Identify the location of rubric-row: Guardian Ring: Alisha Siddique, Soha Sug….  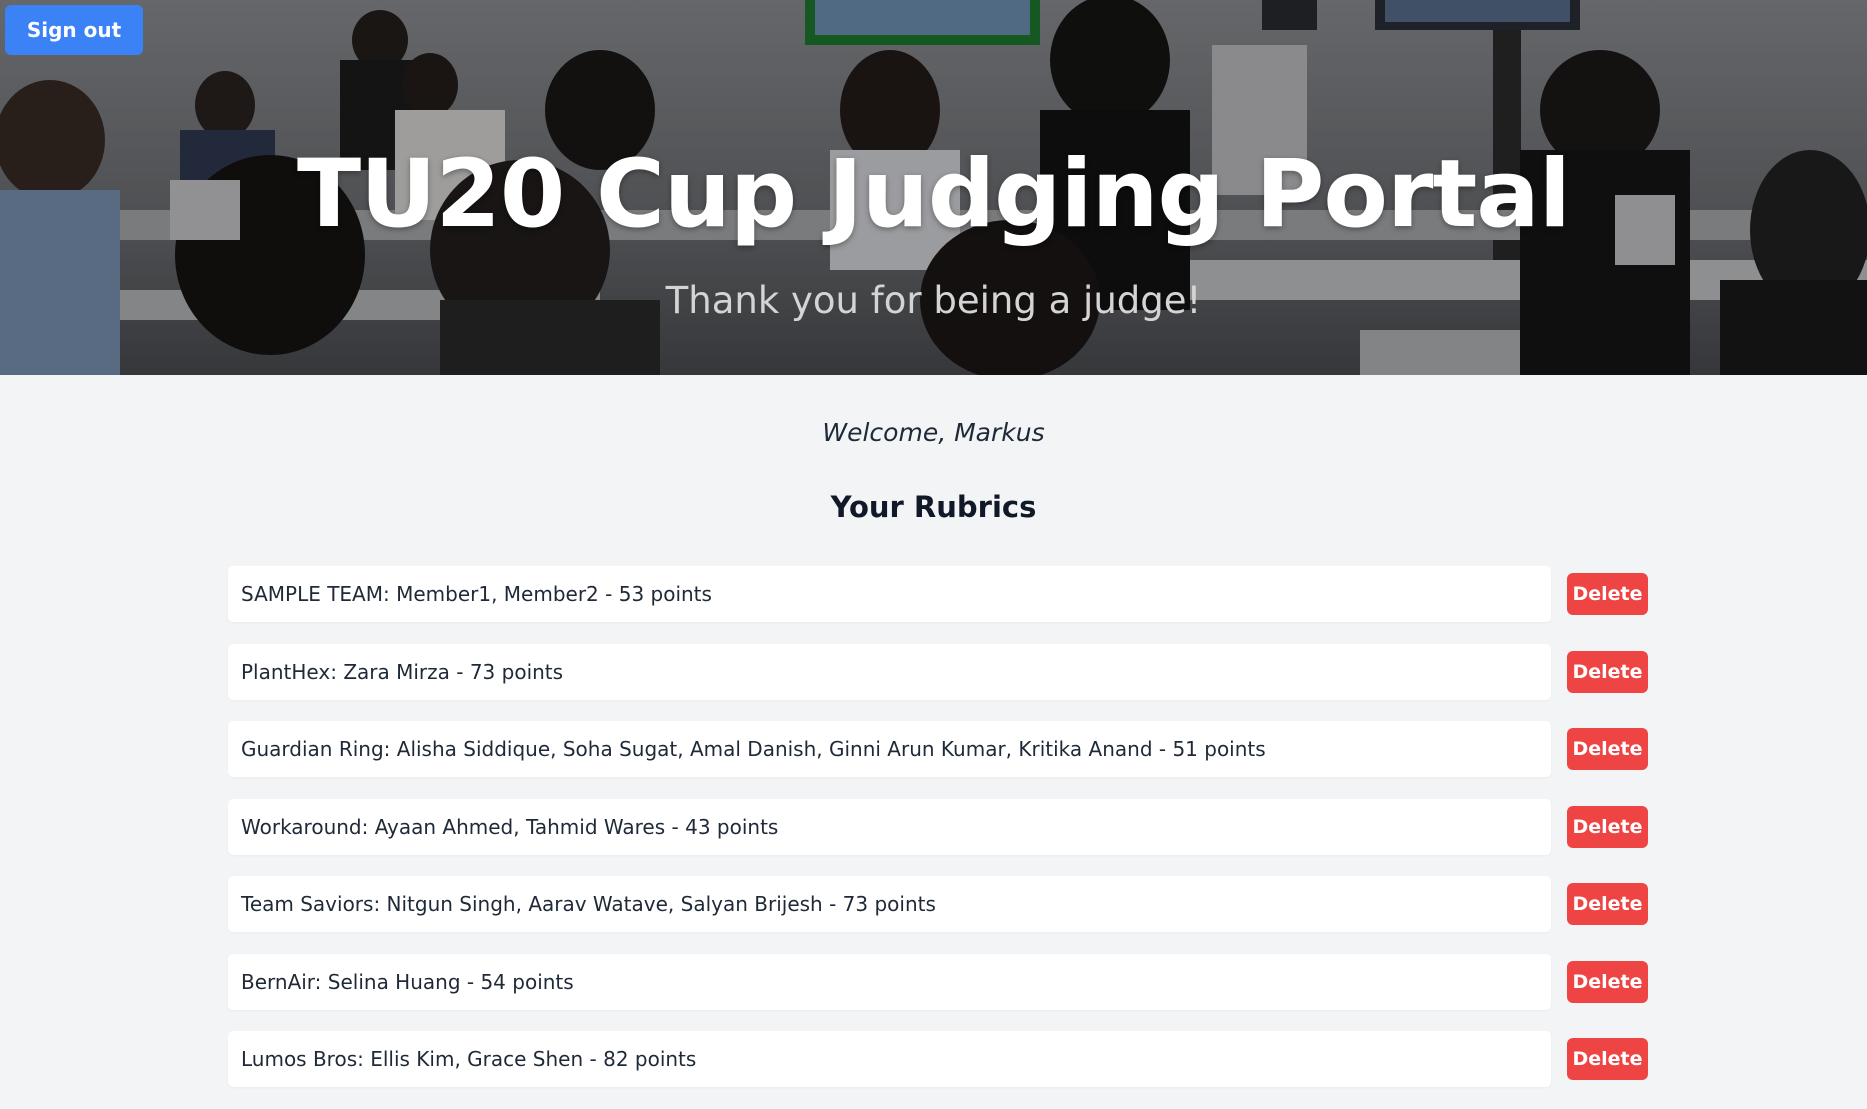
(938, 749).